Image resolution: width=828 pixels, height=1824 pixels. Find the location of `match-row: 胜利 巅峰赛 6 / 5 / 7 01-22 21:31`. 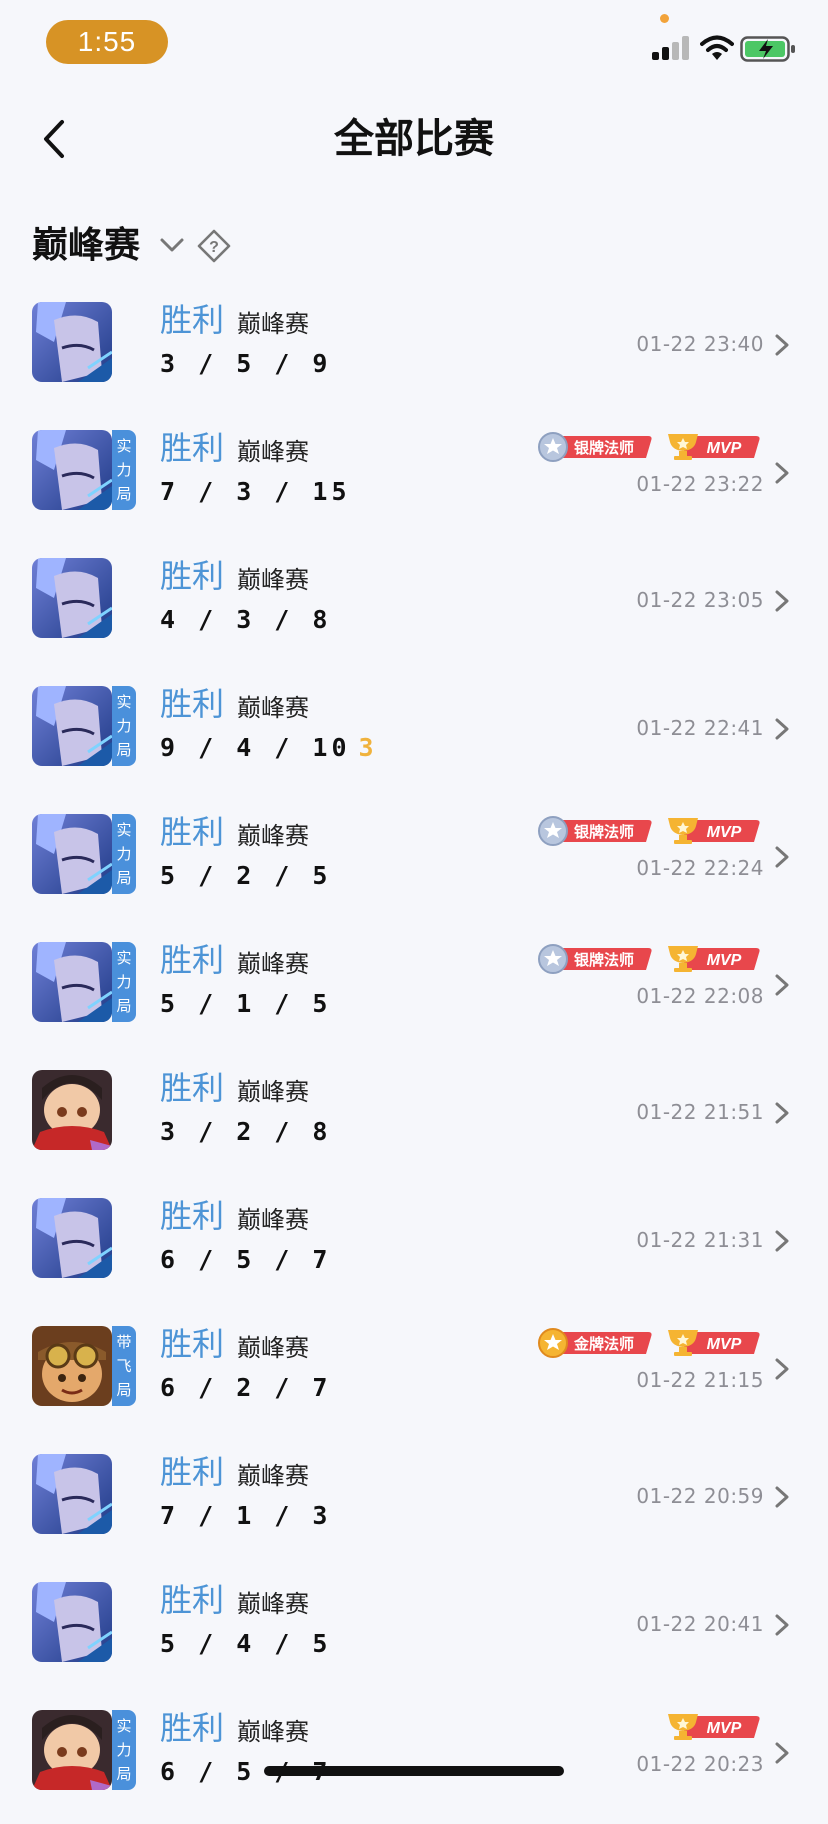

match-row: 胜利 巅峰赛 6 / 5 / 7 01-22 21:31 is located at coordinates (414, 1248).